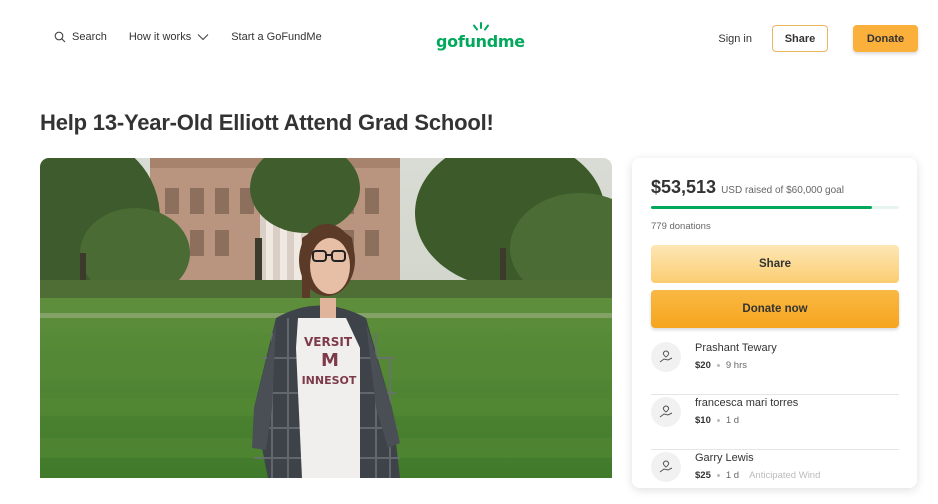  I want to click on donor-name: Garry Lewis, so click(724, 458).